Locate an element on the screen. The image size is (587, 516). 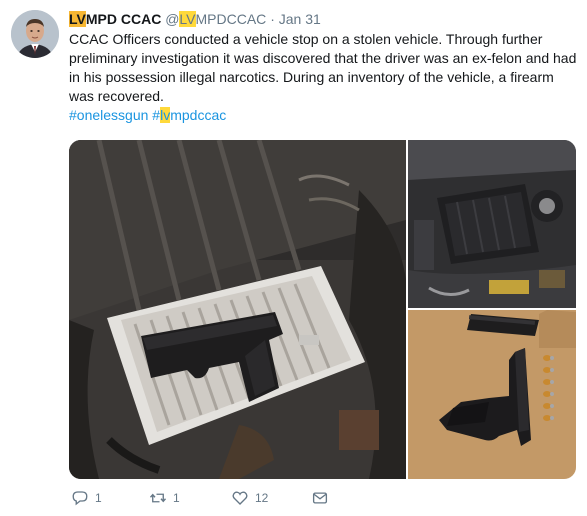
like-count: 12 is located at coordinates (262, 498).